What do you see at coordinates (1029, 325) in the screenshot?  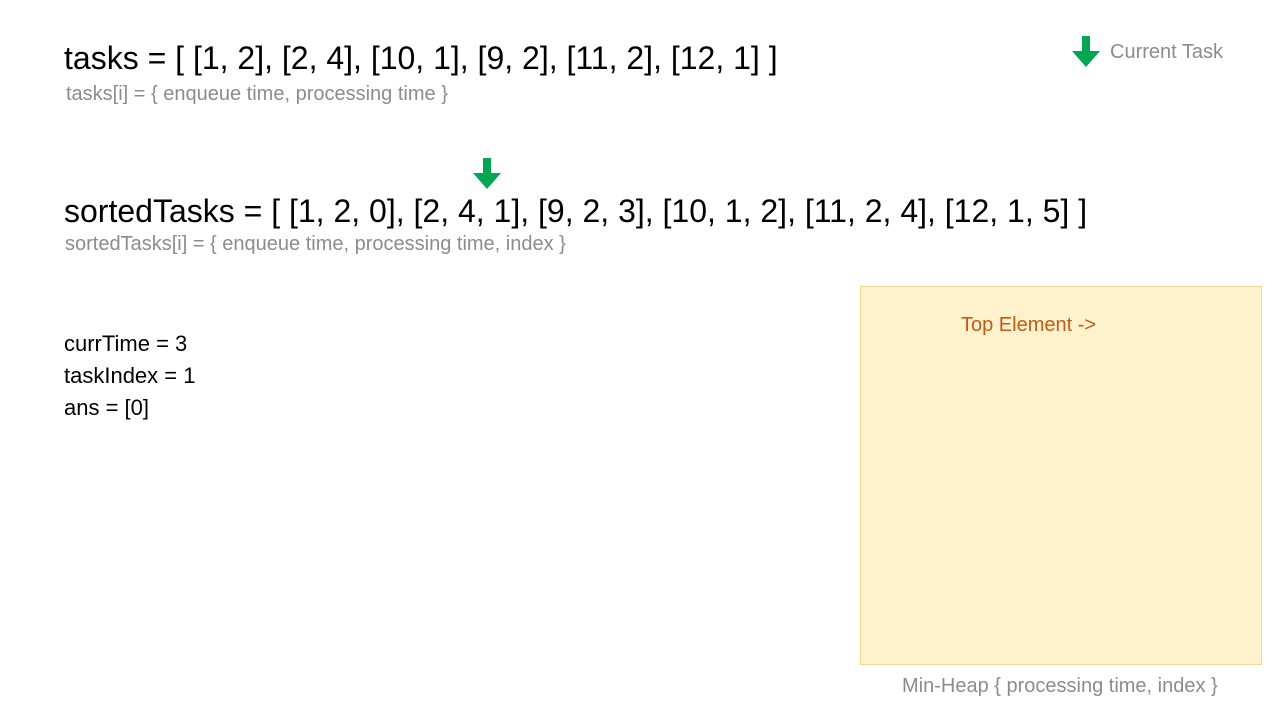 I see `heap-top-label: Top Element ->` at bounding box center [1029, 325].